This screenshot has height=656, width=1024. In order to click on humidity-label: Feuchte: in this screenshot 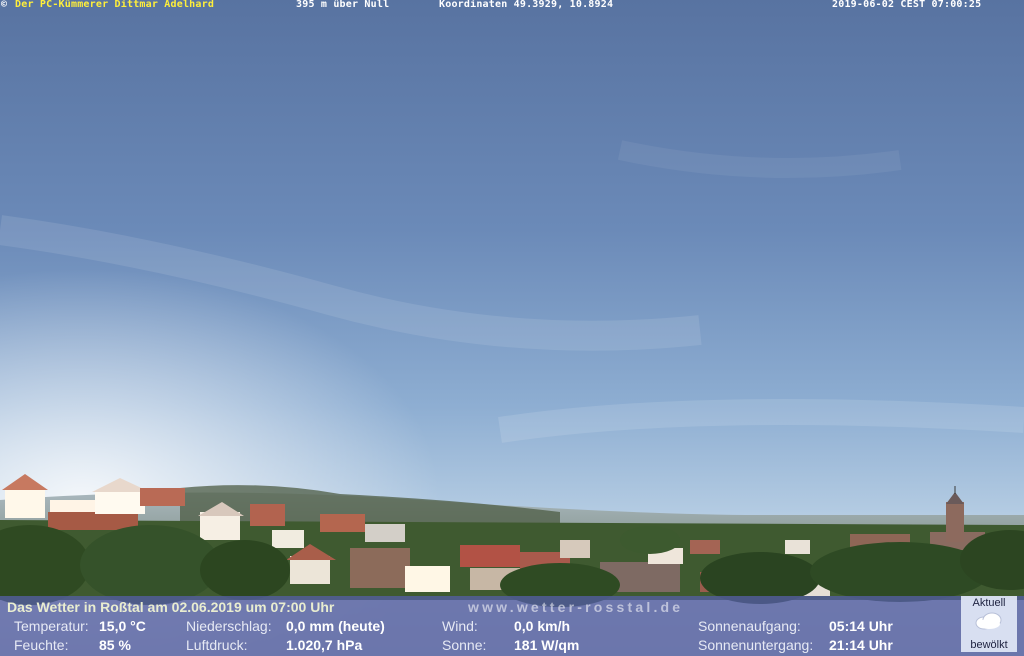, I will do `click(41, 645)`.